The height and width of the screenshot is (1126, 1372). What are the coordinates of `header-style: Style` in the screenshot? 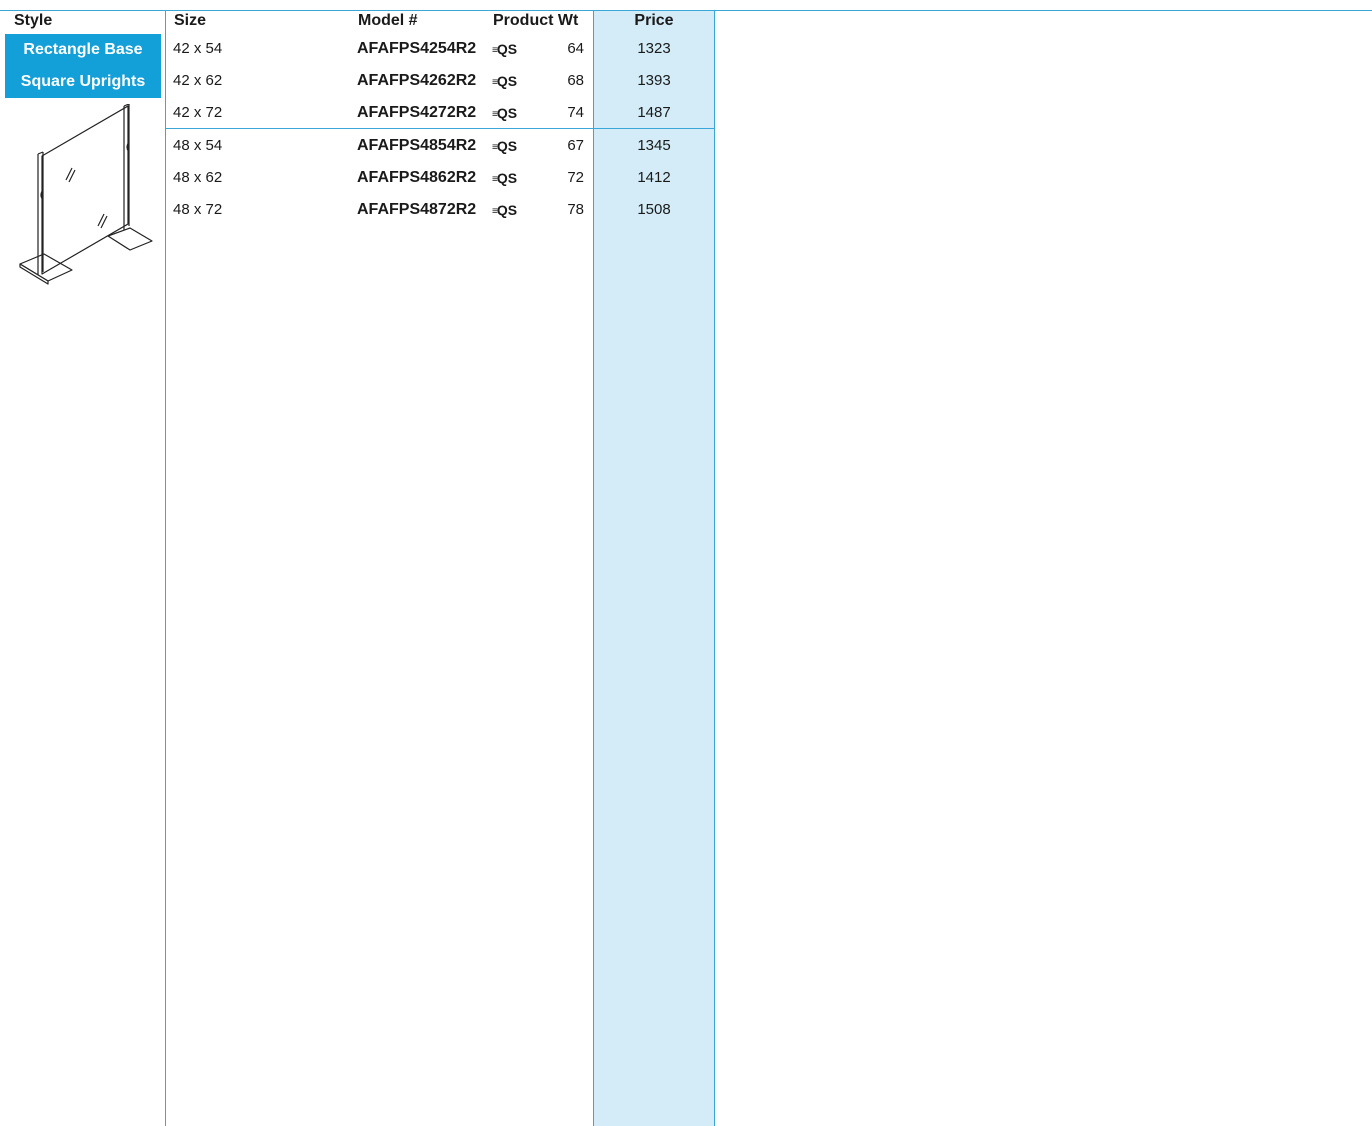 It's located at (33, 20).